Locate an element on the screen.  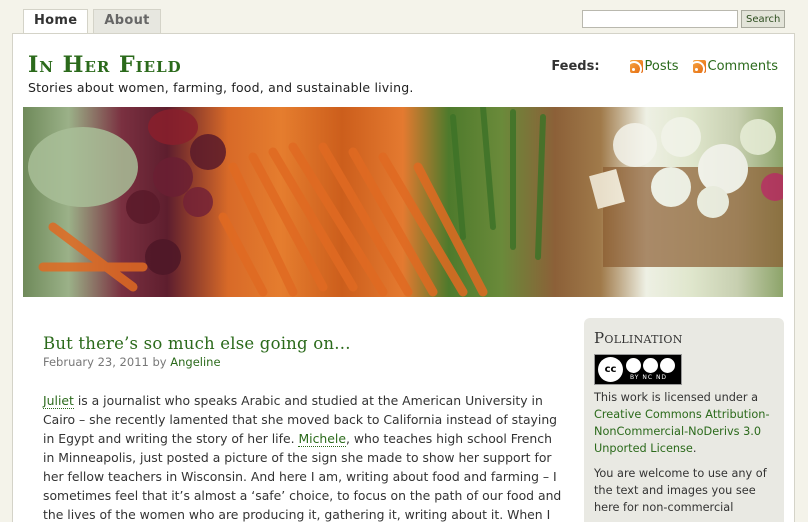
sidebar-title: Pollination is located at coordinates (638, 338).